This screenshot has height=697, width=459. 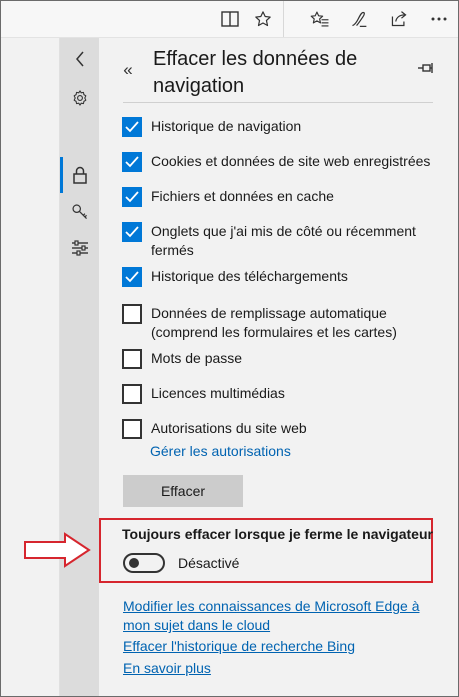 What do you see at coordinates (426, 68) in the screenshot?
I see `pin-icon` at bounding box center [426, 68].